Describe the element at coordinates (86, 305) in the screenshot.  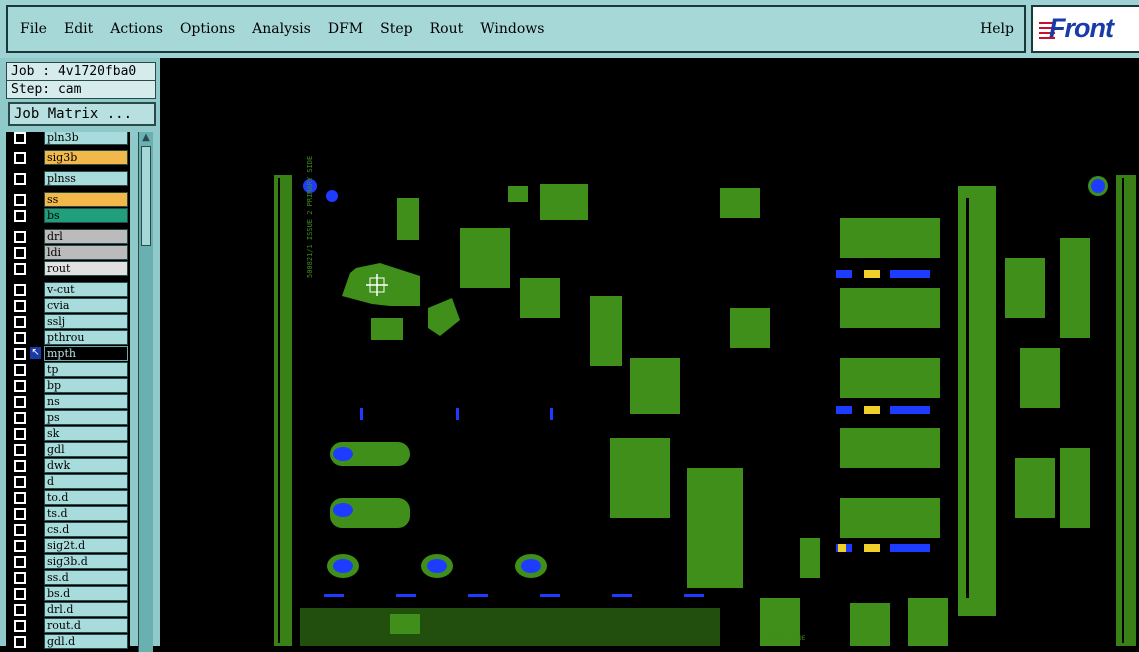
I see `layer-name: cvia` at that location.